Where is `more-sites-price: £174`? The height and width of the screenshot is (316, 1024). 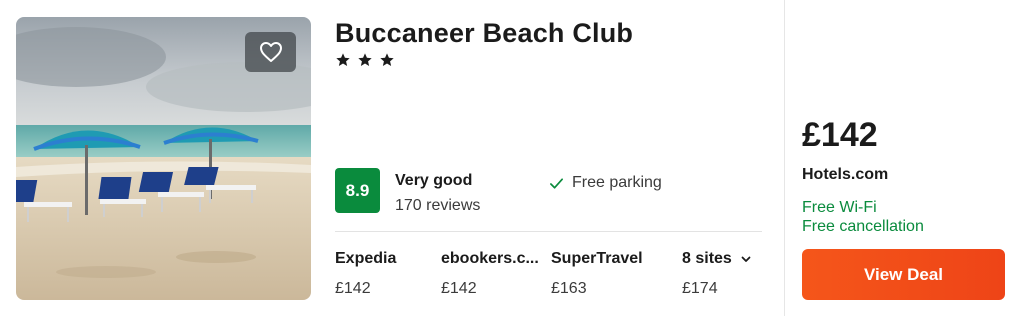
more-sites-price: £174 is located at coordinates (700, 288).